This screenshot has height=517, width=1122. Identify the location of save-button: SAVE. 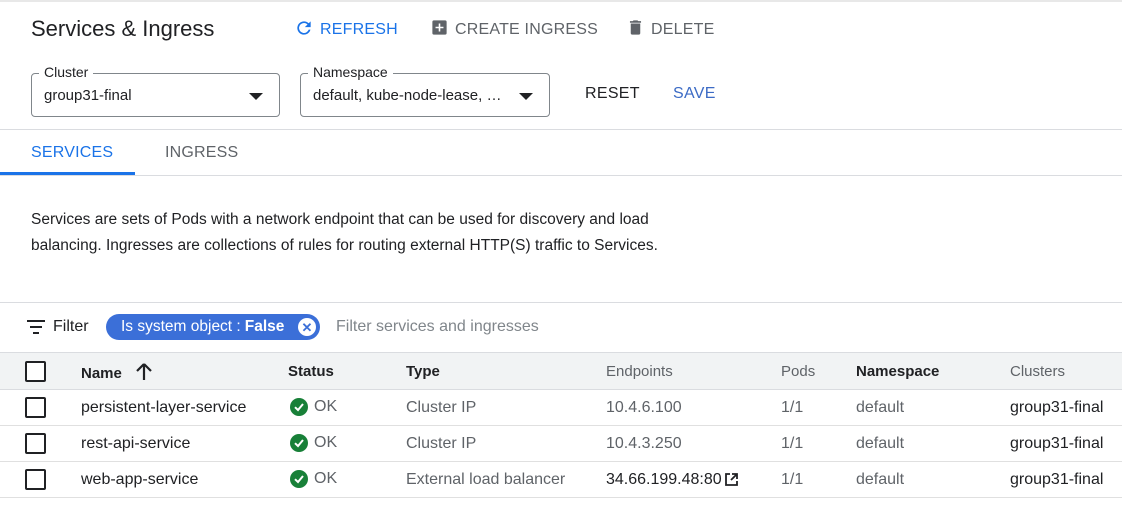
(694, 94).